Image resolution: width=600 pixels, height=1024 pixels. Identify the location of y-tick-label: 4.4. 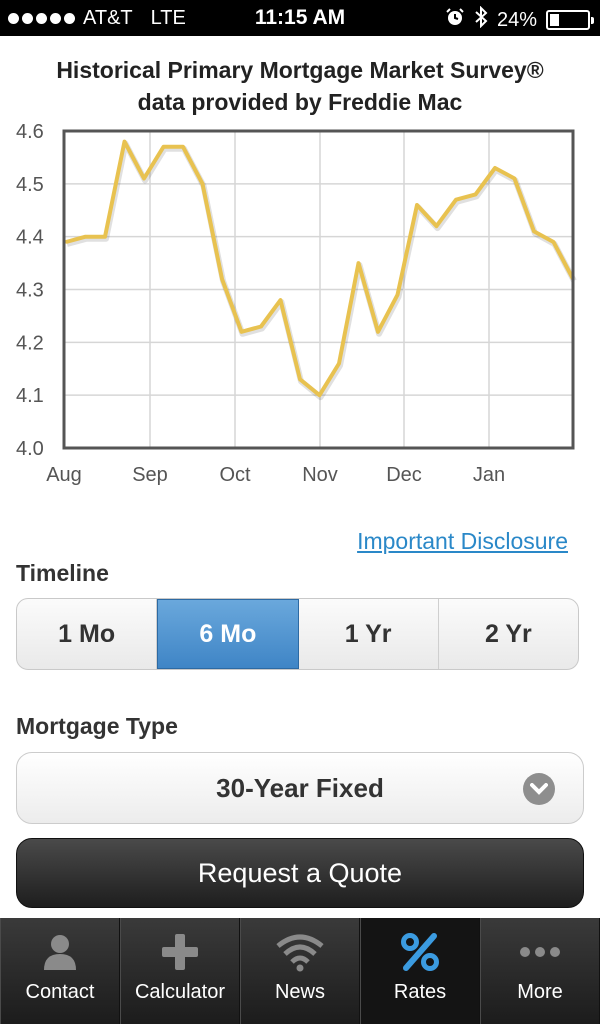
(30, 238).